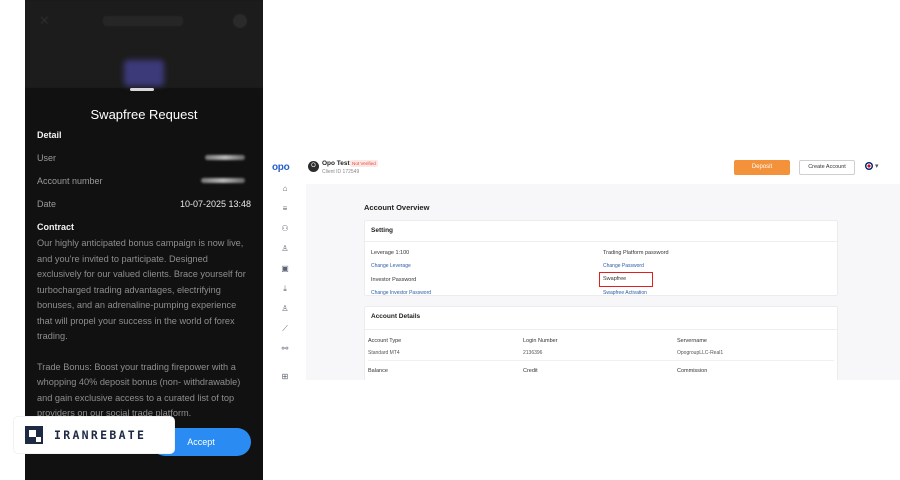  Describe the element at coordinates (336, 163) in the screenshot. I see `user-name: Opo Test` at that location.